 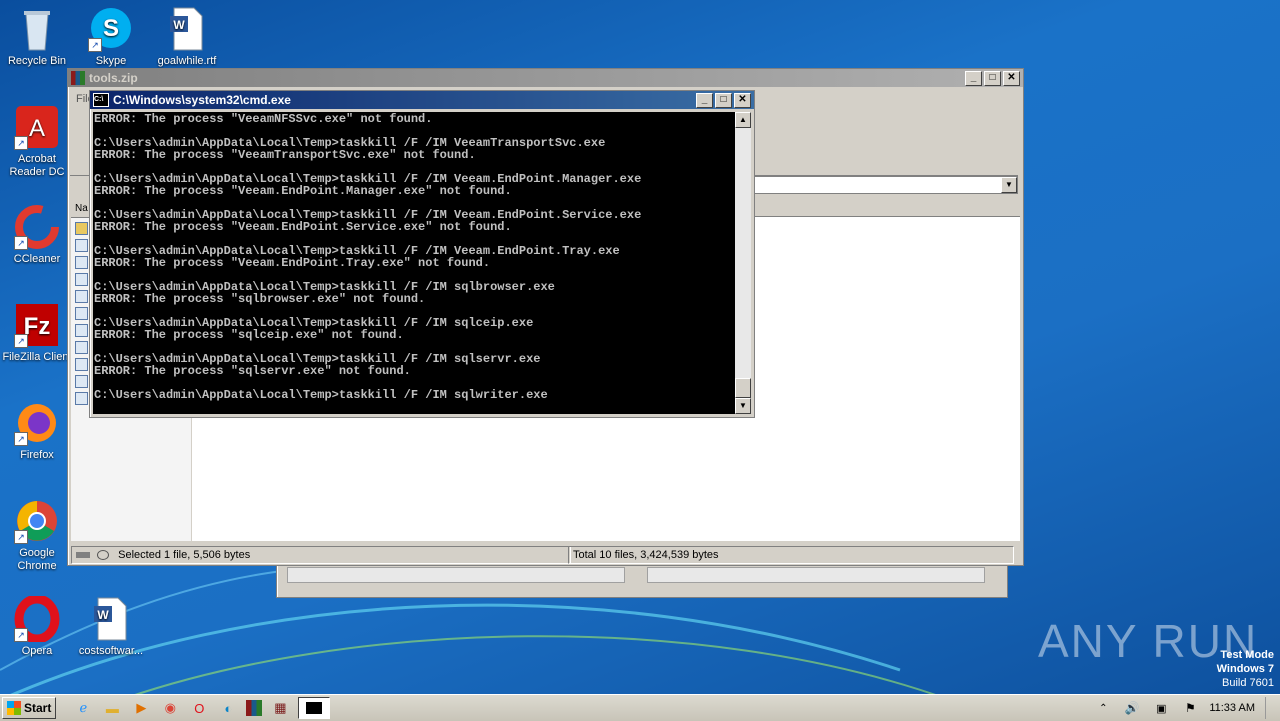 I want to click on scroll-down-arrow-icon: ▼, so click(x=743, y=406).